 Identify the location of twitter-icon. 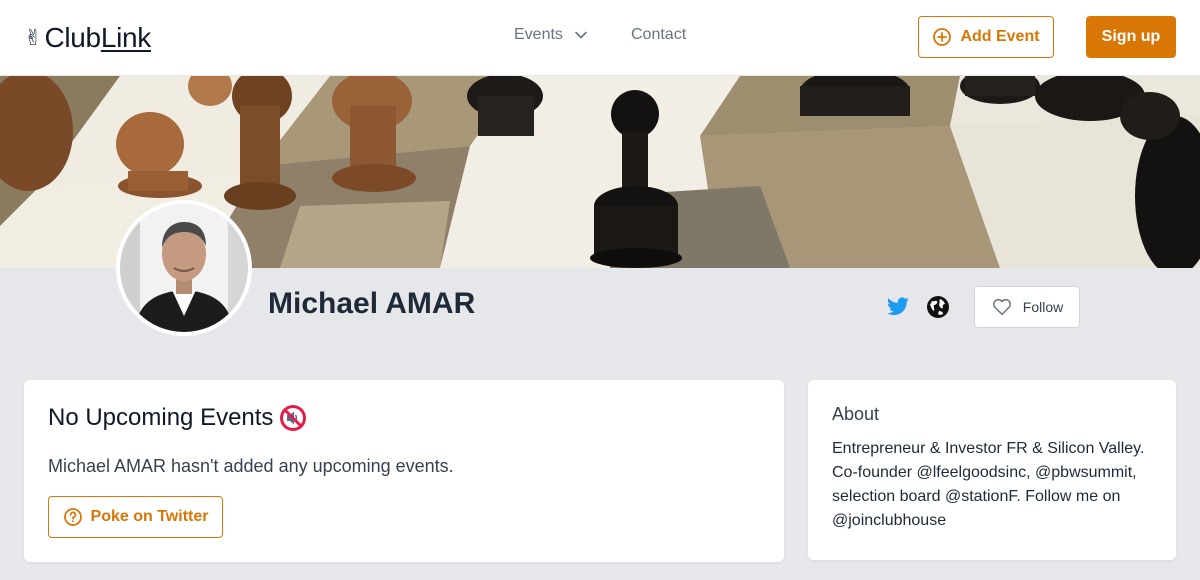
(898, 306).